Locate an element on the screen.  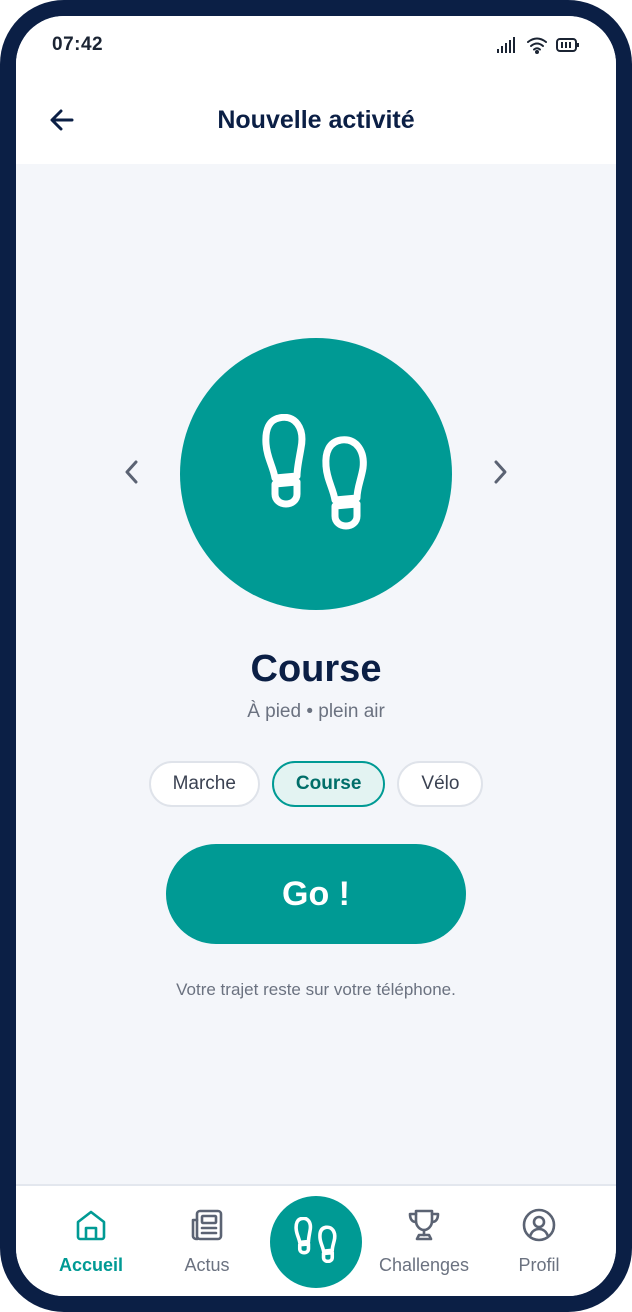
activity-icon-circle is located at coordinates (316, 474).